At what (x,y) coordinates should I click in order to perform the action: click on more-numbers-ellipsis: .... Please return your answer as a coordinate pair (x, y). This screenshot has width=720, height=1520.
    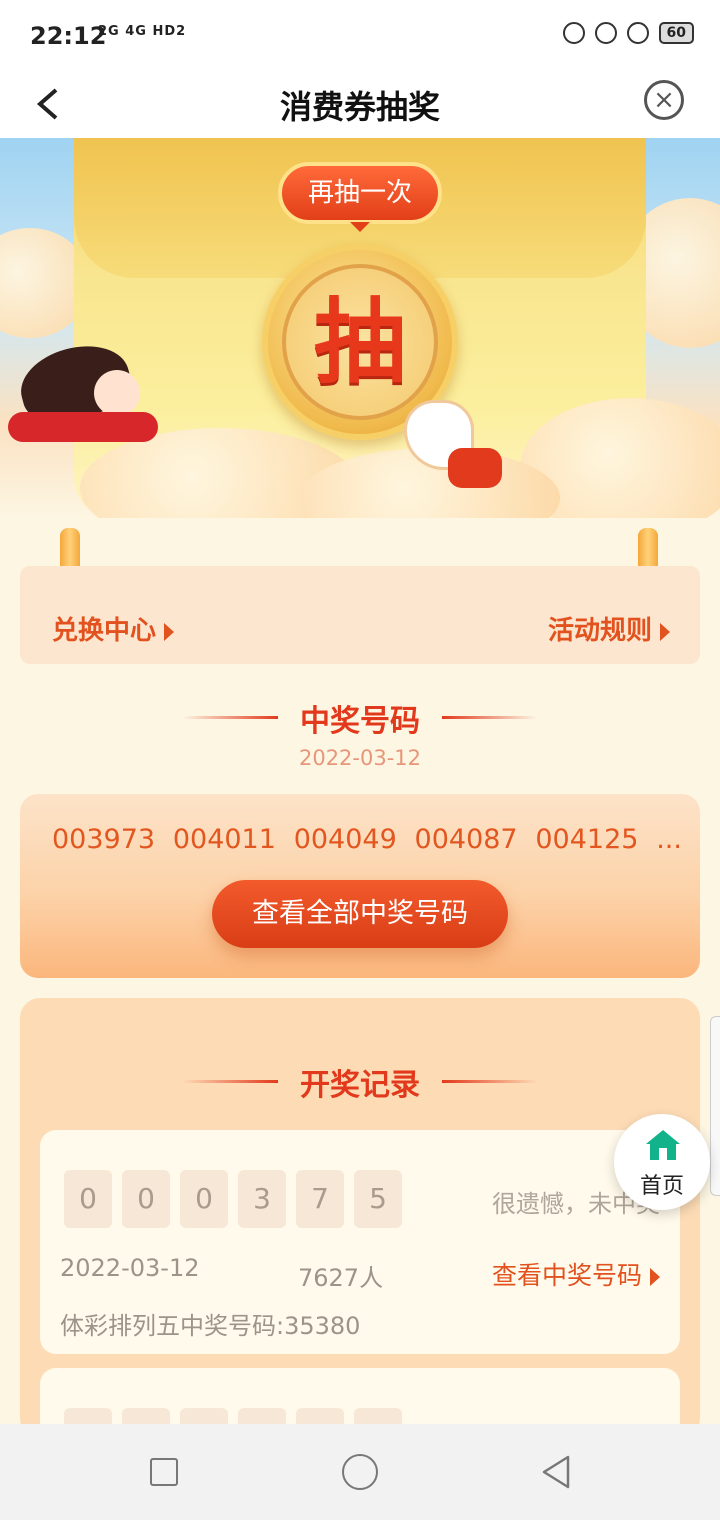
    Looking at the image, I should click on (669, 839).